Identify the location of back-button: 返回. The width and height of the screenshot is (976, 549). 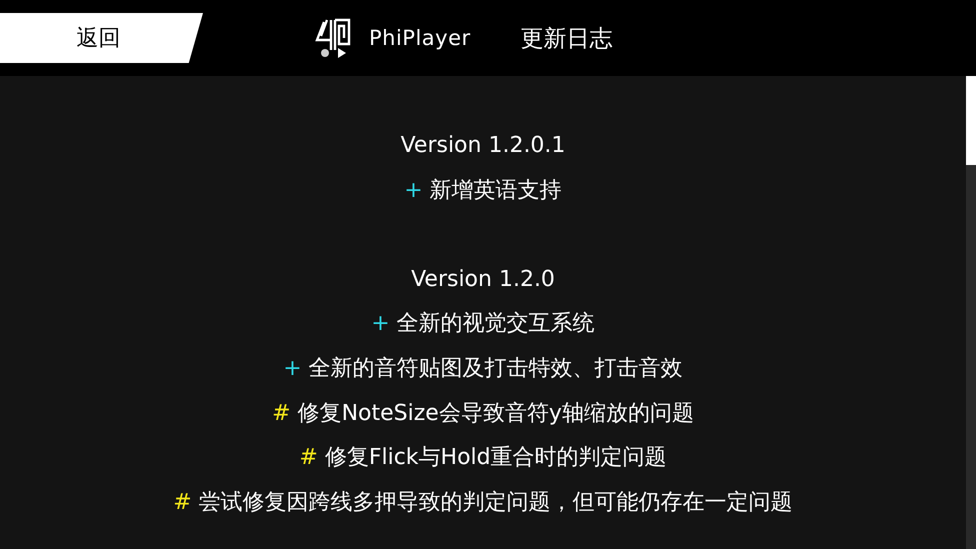
(101, 38).